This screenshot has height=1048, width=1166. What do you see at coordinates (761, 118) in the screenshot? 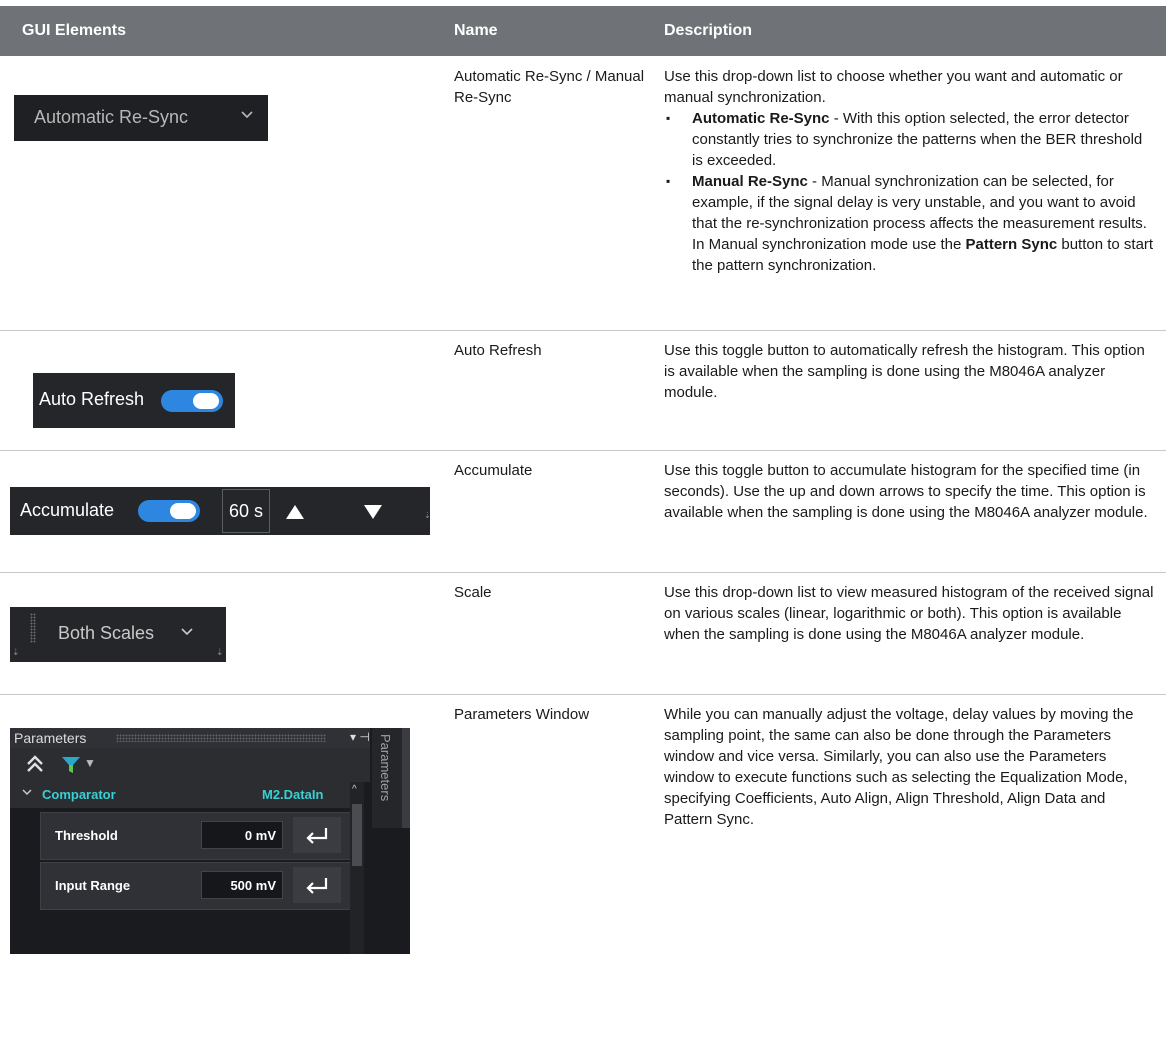
I see `bullet-term: Automatic Re-Sync` at bounding box center [761, 118].